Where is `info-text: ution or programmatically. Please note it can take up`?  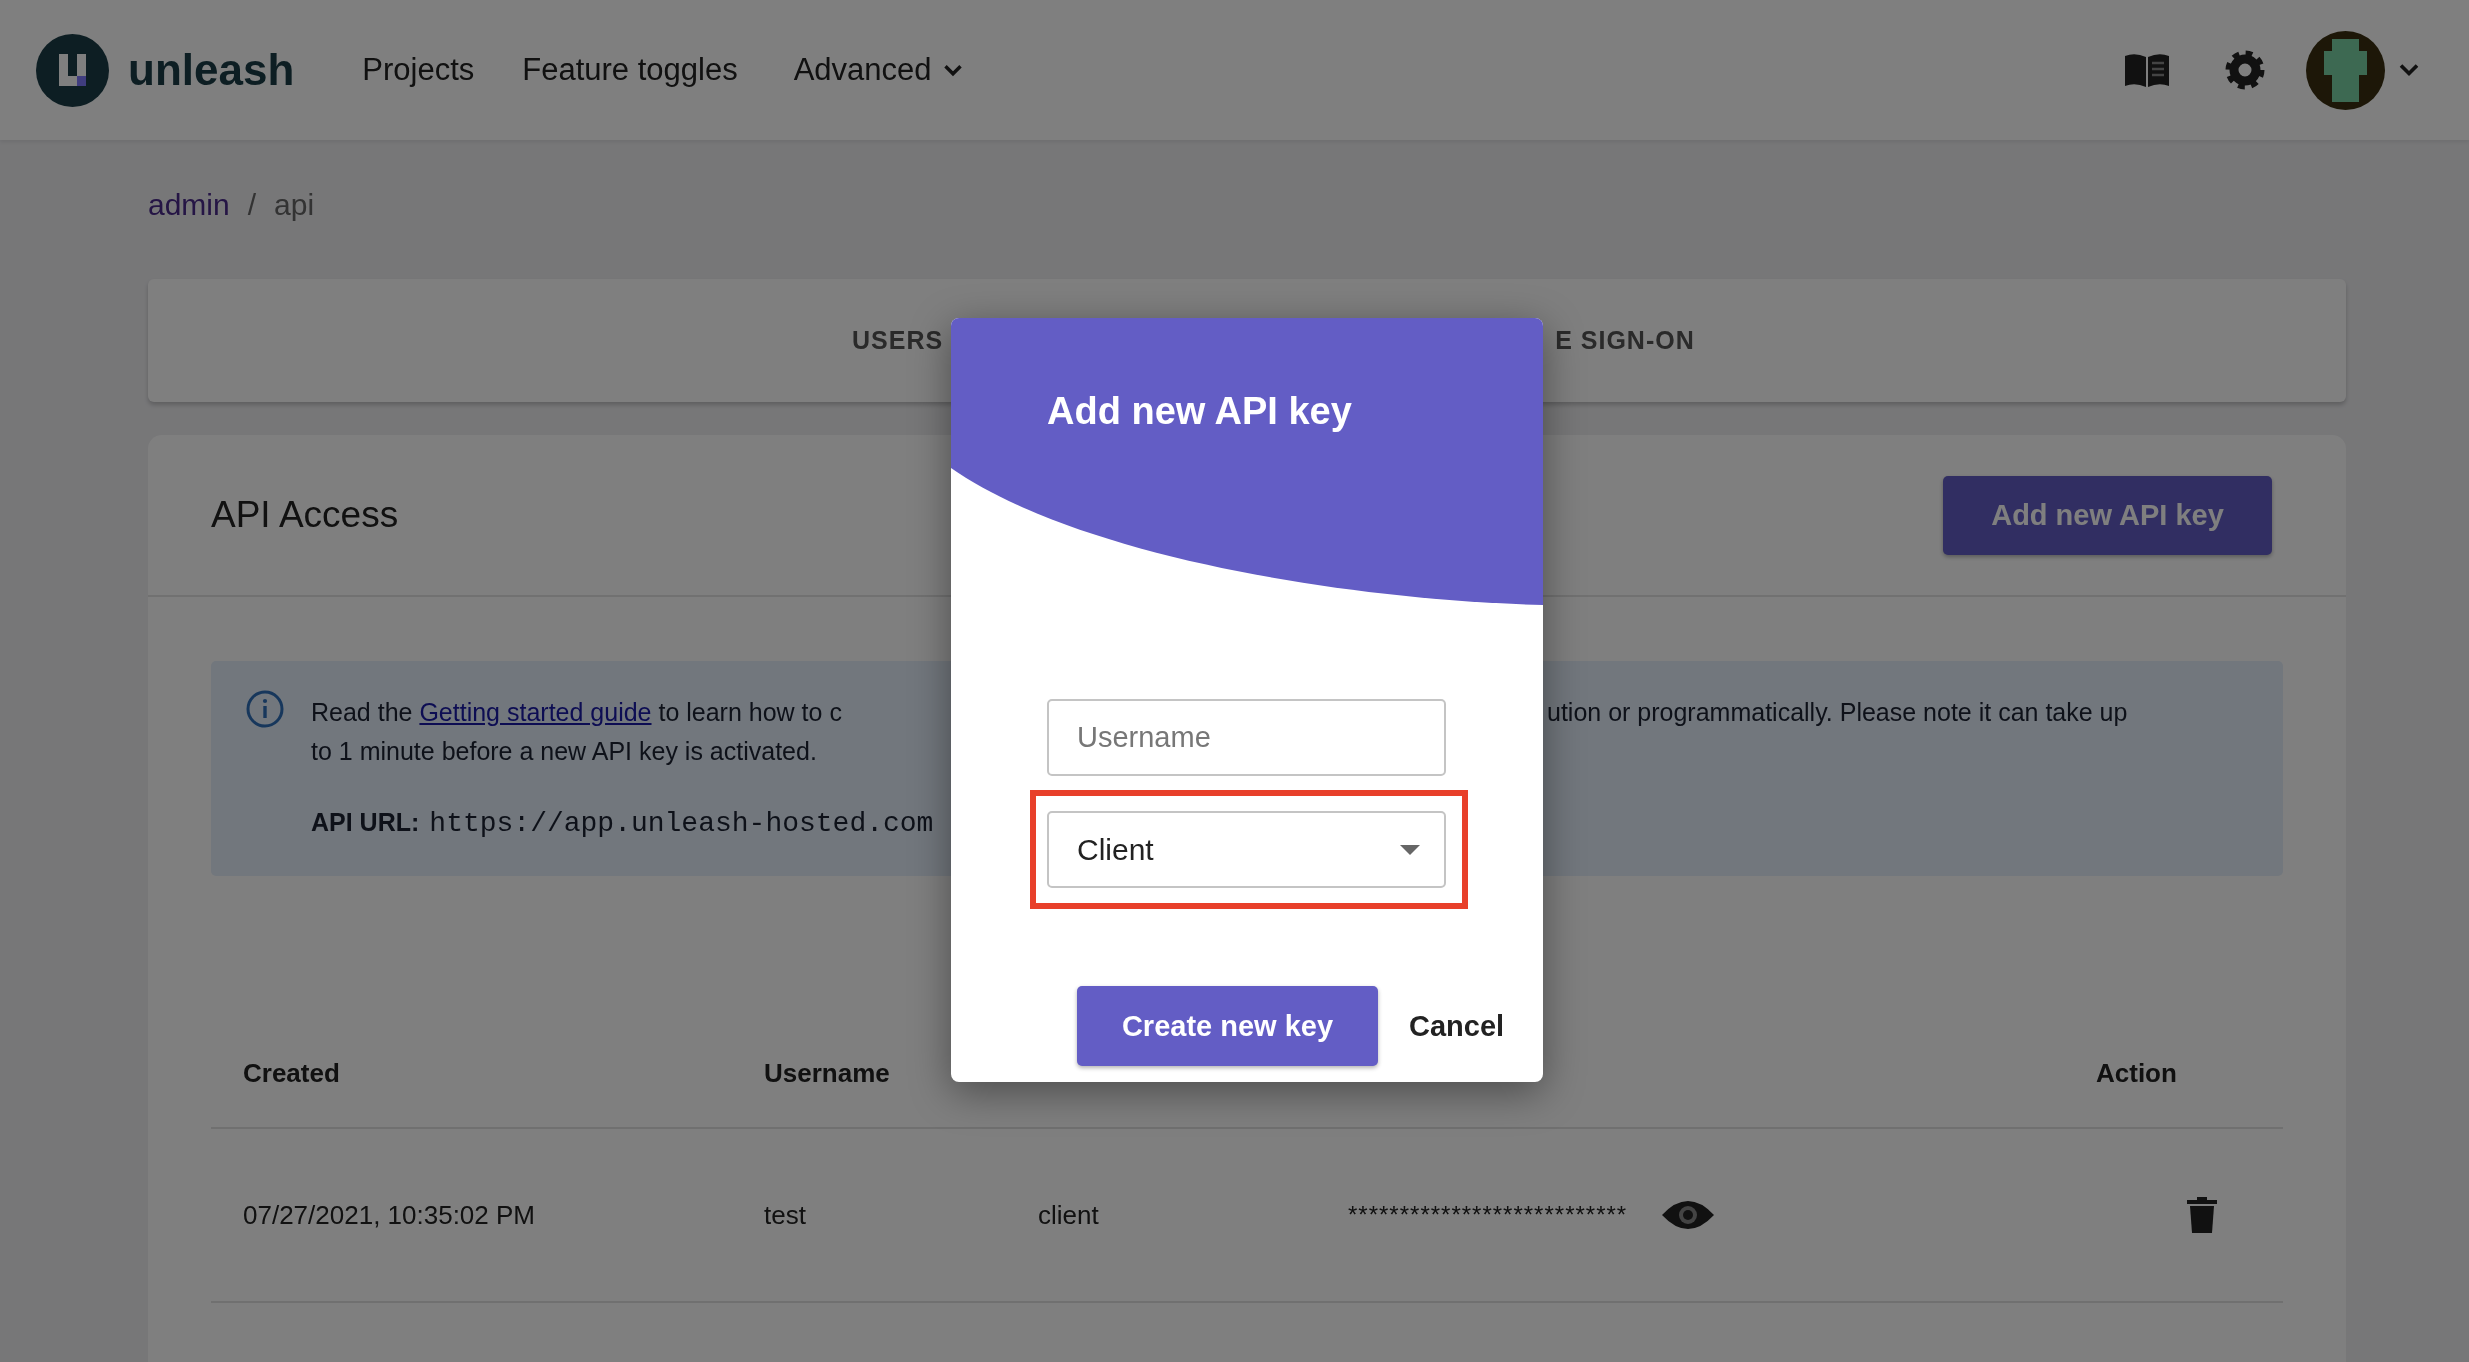 info-text: ution or programmatically. Please note it can take up is located at coordinates (1837, 712).